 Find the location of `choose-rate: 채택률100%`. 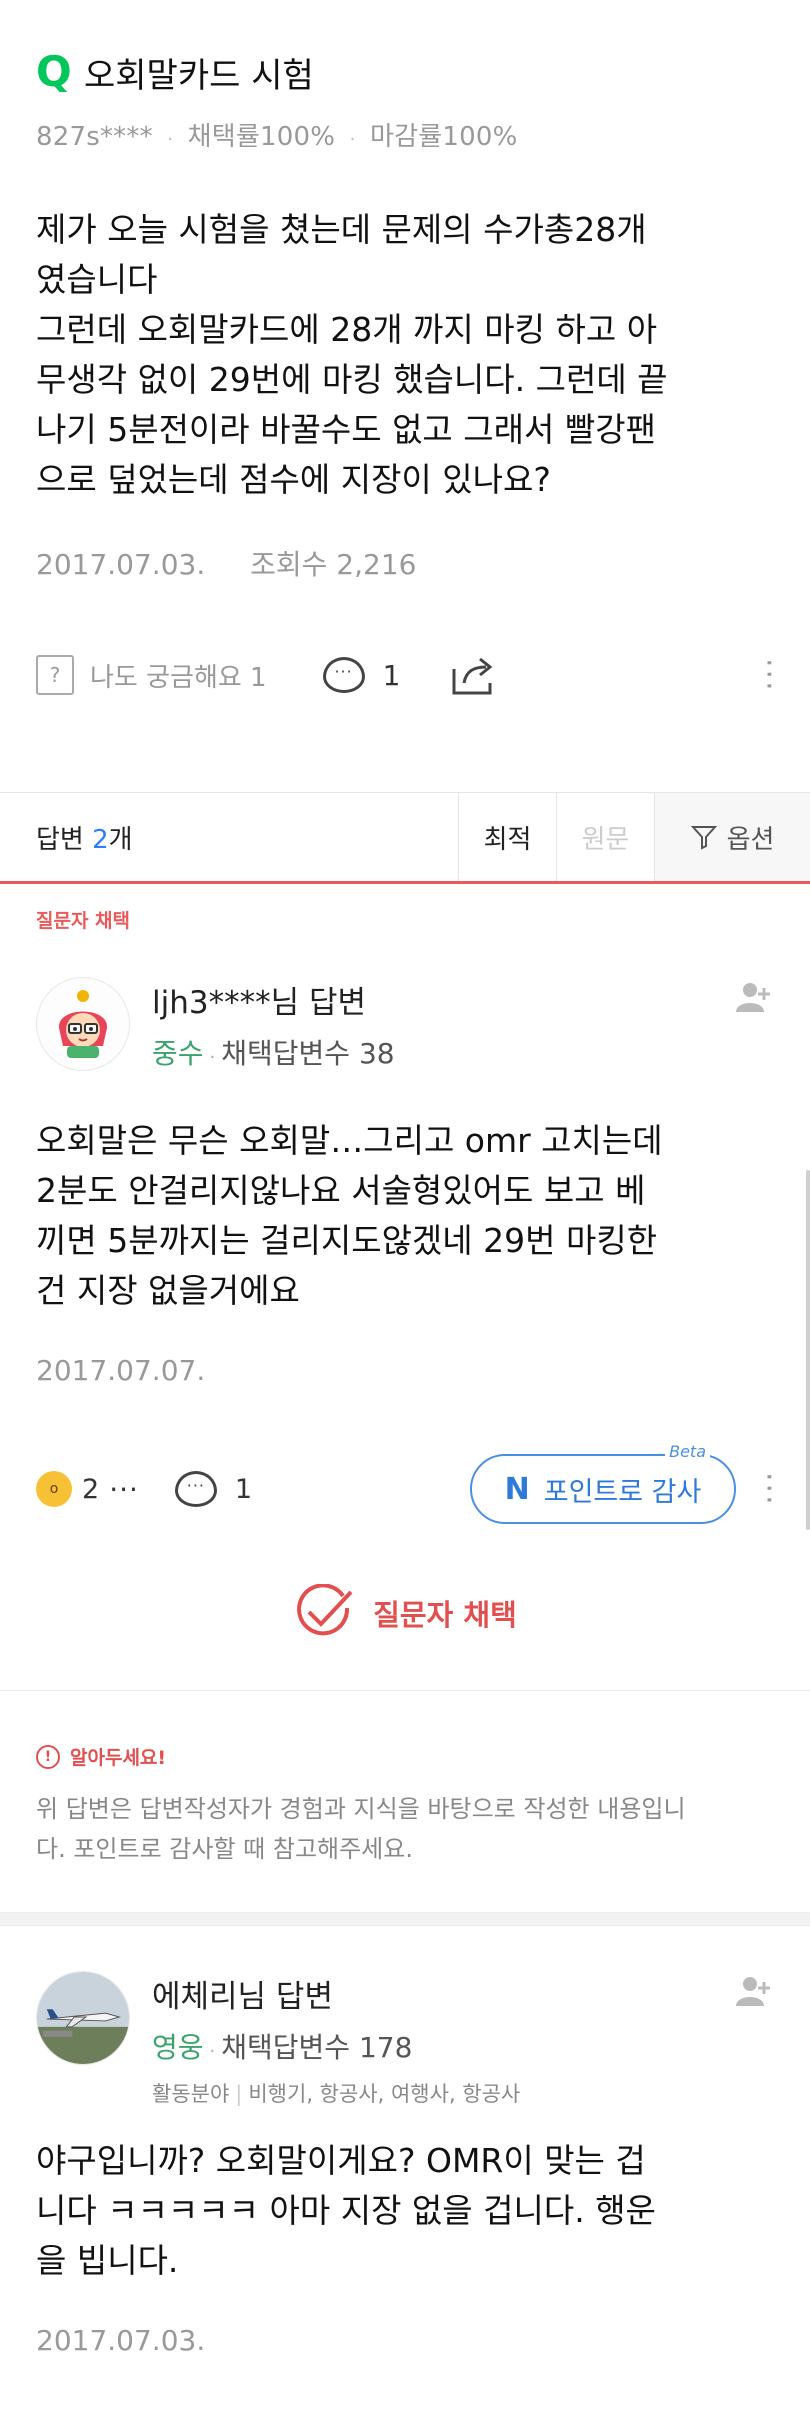

choose-rate: 채택률100% is located at coordinates (261, 137).